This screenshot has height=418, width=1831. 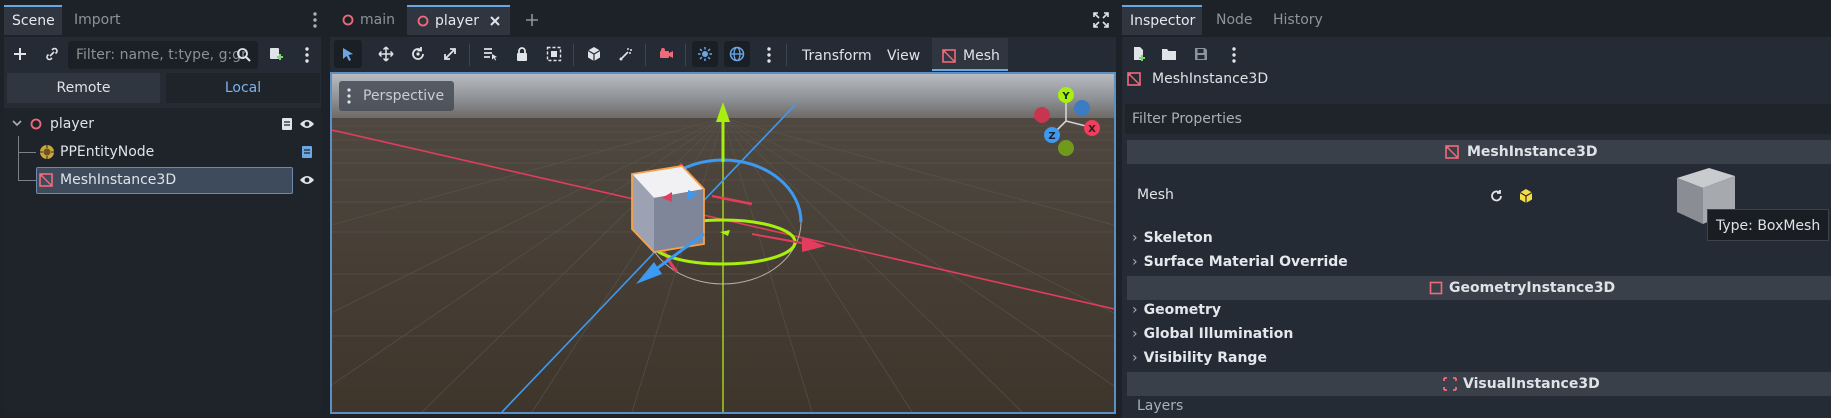 What do you see at coordinates (107, 152) in the screenshot?
I see `tree-label: PPEntityNode` at bounding box center [107, 152].